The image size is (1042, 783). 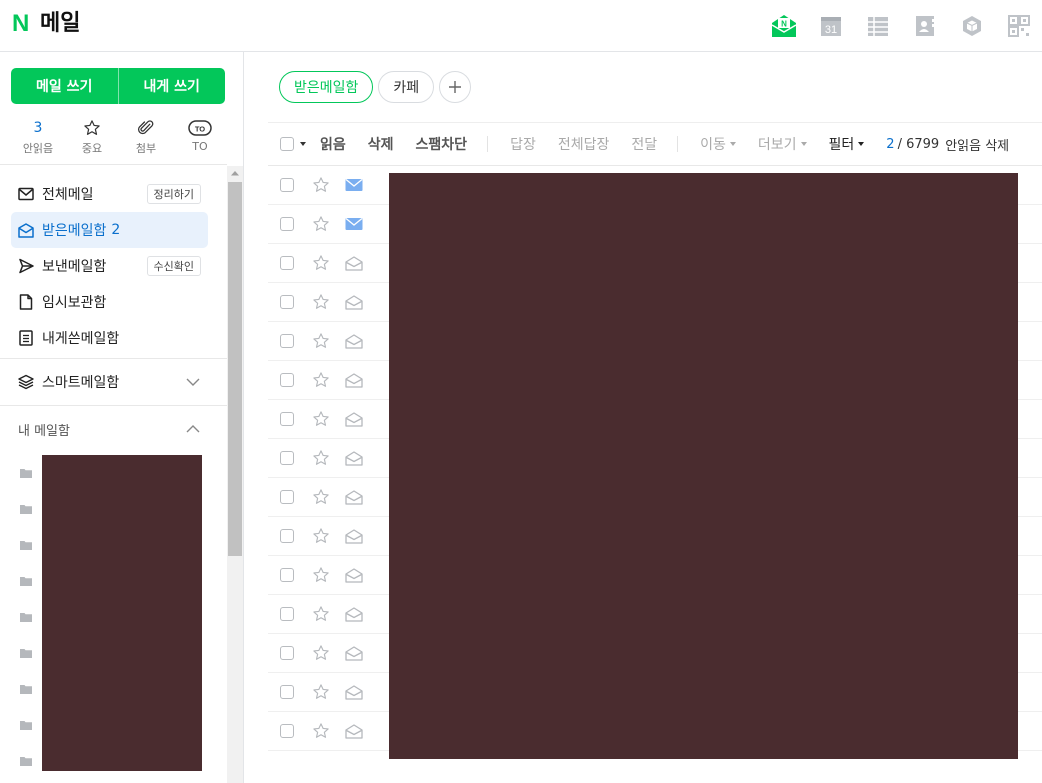 What do you see at coordinates (841, 145) in the screenshot?
I see `filter-label: 필터` at bounding box center [841, 145].